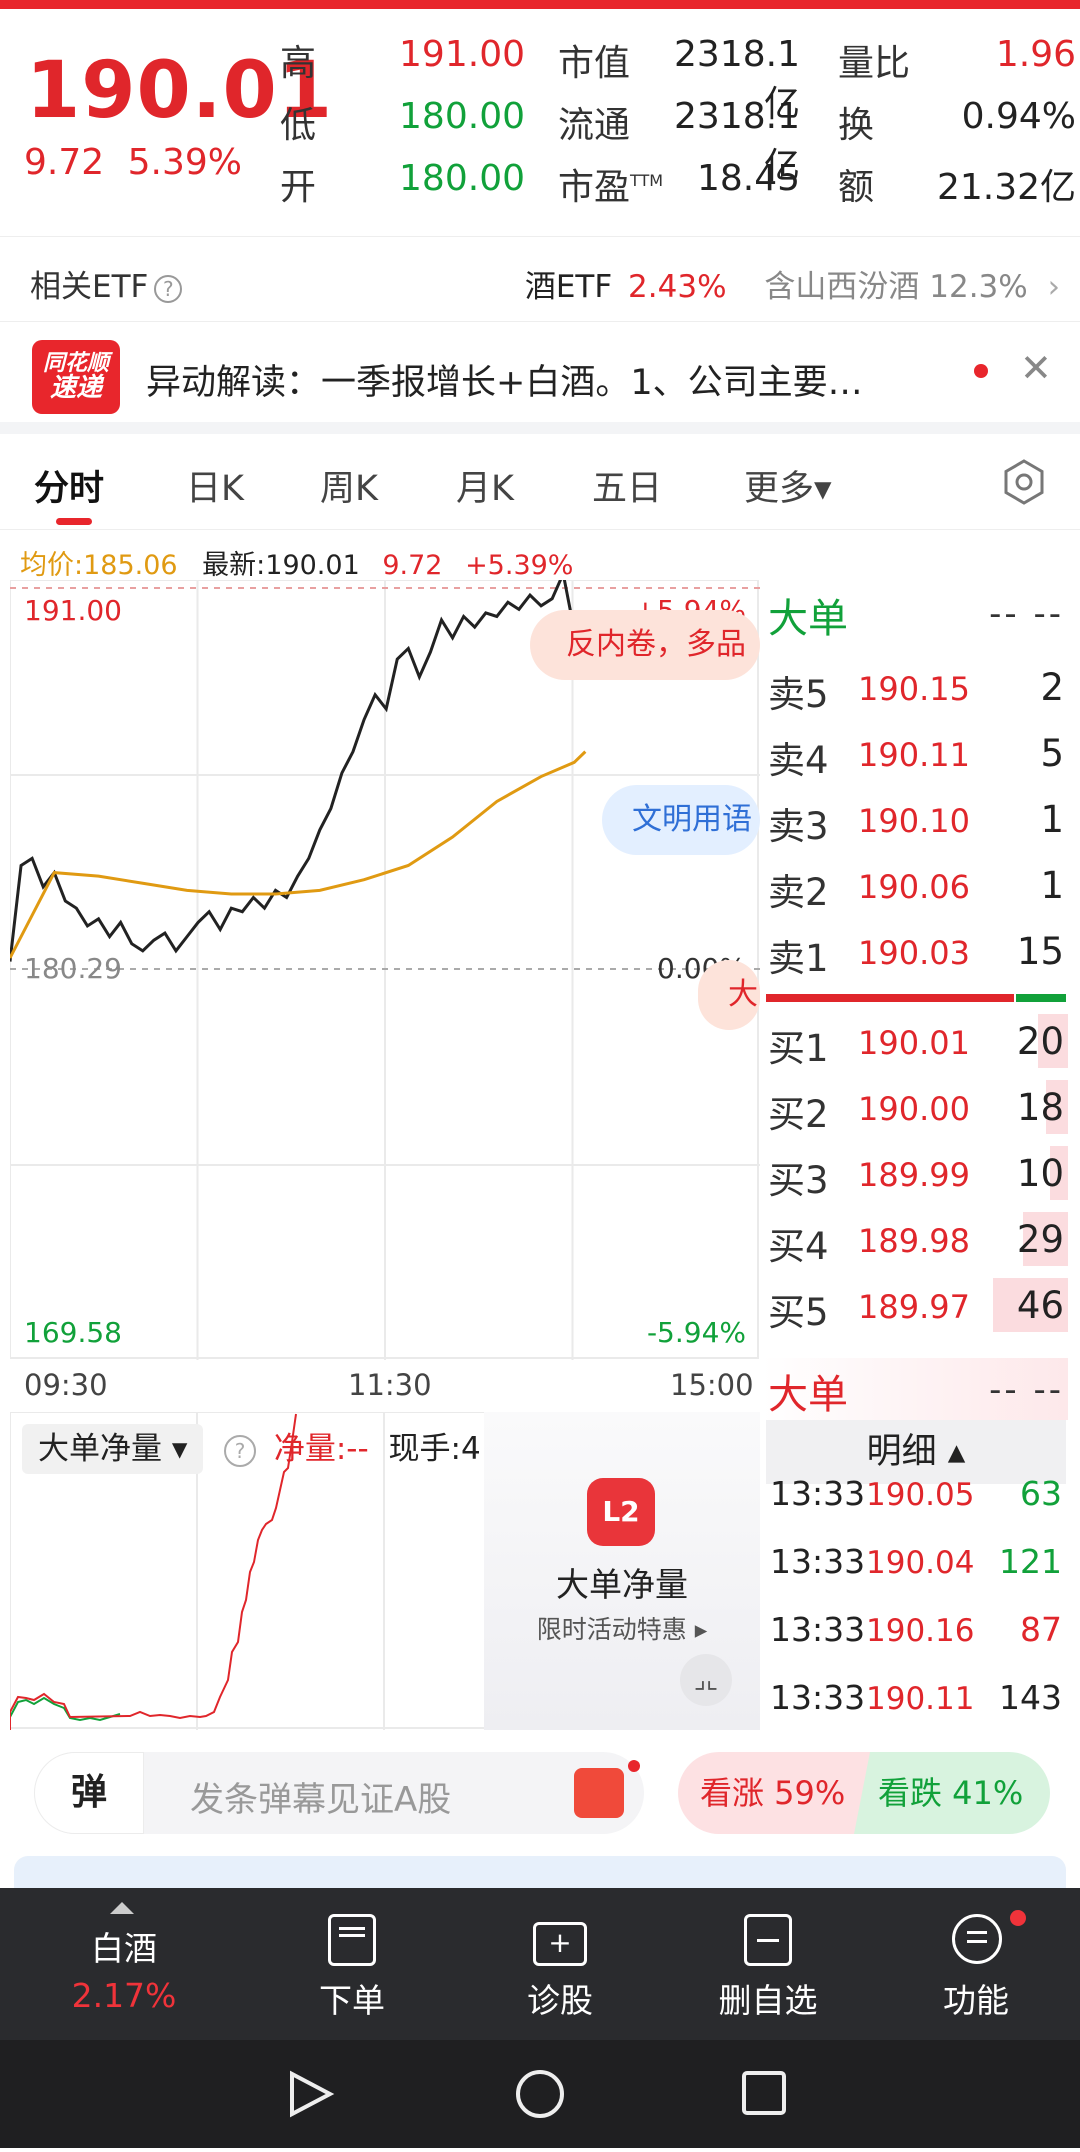 The width and height of the screenshot is (1080, 2152). I want to click on danmu-input-bar: 弹 发条弹幕见证A股, so click(339, 1793).